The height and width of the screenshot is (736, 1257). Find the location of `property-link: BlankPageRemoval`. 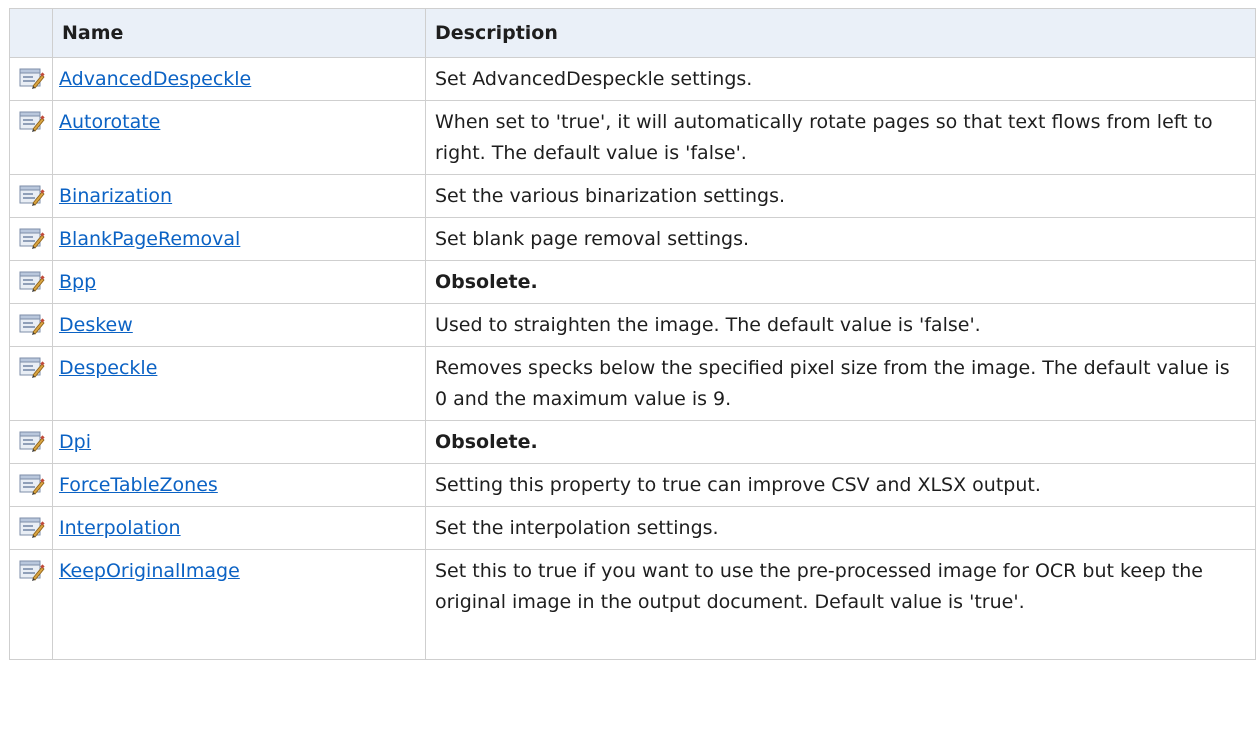

property-link: BlankPageRemoval is located at coordinates (239, 236).